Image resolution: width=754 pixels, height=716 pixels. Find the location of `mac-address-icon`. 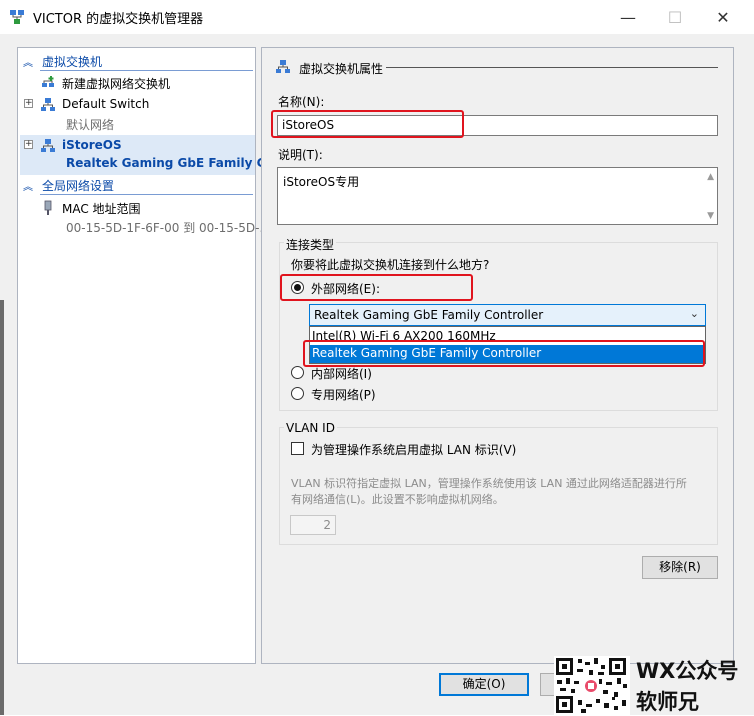

mac-address-icon is located at coordinates (48, 207).